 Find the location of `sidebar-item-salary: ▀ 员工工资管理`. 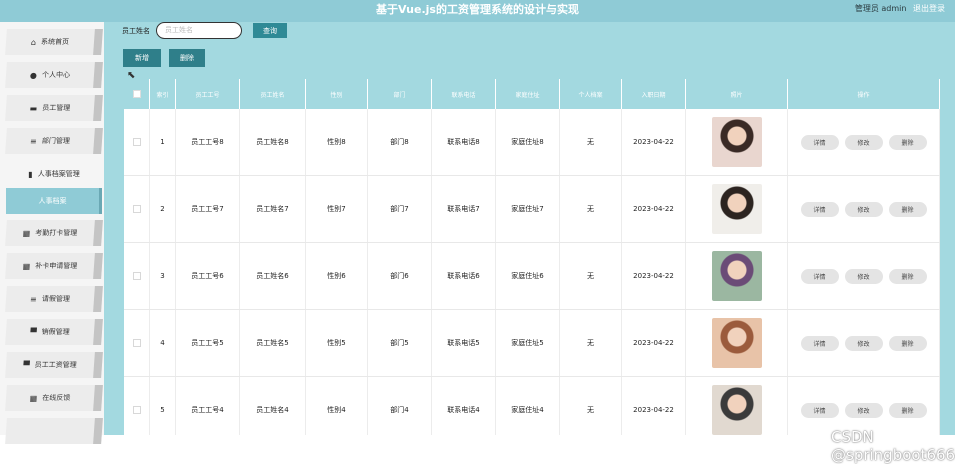

sidebar-item-salary: ▀ 员工工资管理 is located at coordinates (54, 365).